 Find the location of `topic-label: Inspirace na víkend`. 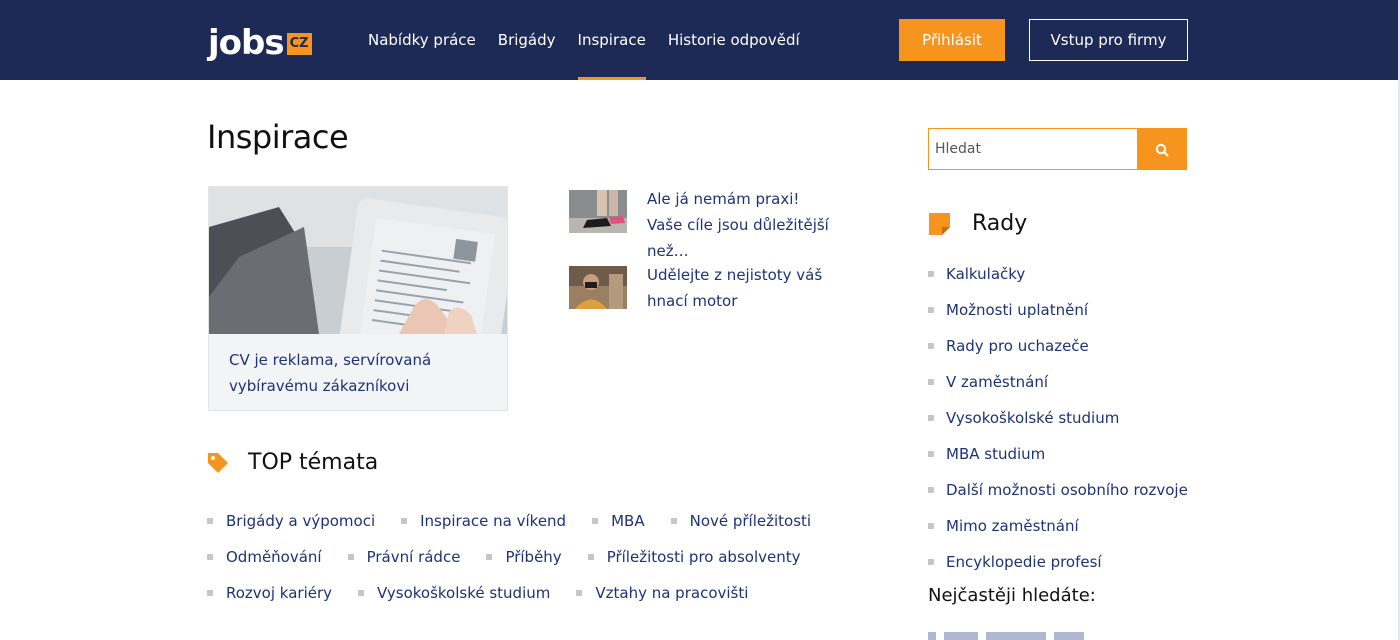

topic-label: Inspirace na víkend is located at coordinates (493, 521).